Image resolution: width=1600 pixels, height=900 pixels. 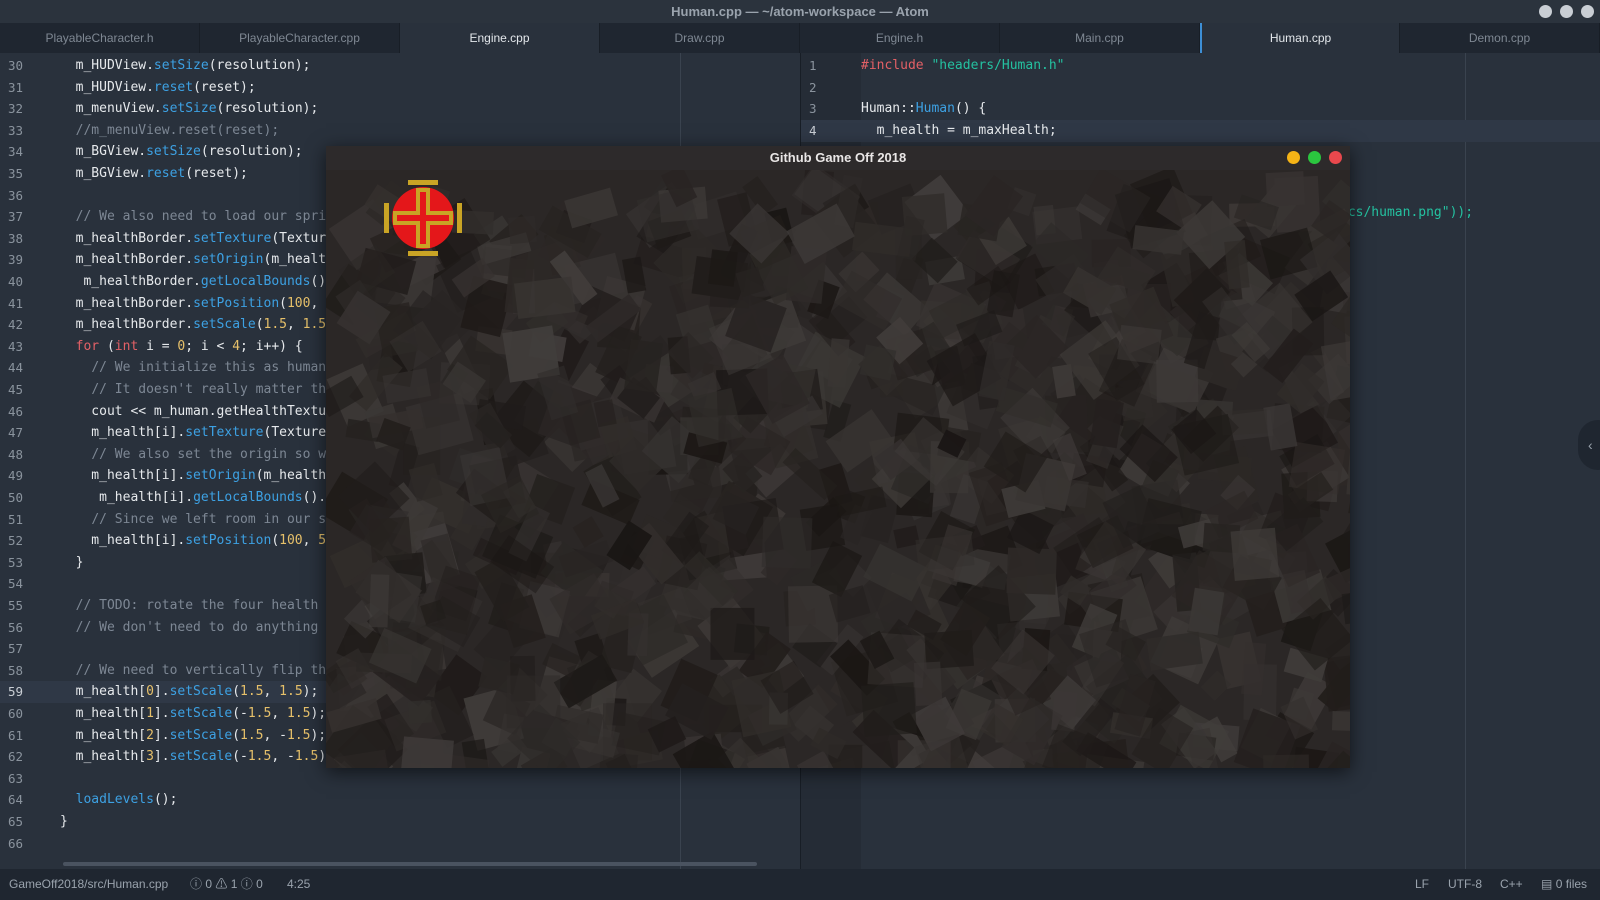 I want to click on code-text: }, so click(x=64, y=821).